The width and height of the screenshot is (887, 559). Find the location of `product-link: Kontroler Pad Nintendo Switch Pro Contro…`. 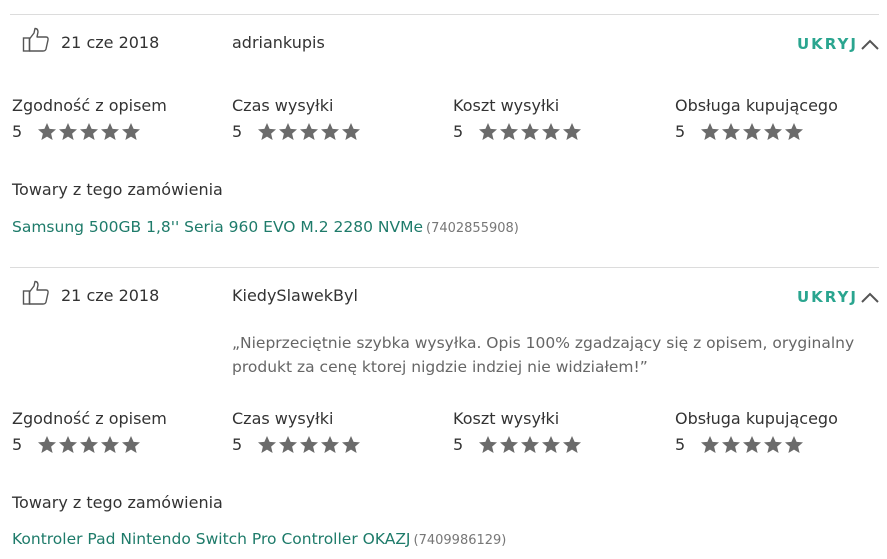

product-link: Kontroler Pad Nintendo Switch Pro Contro… is located at coordinates (211, 539).